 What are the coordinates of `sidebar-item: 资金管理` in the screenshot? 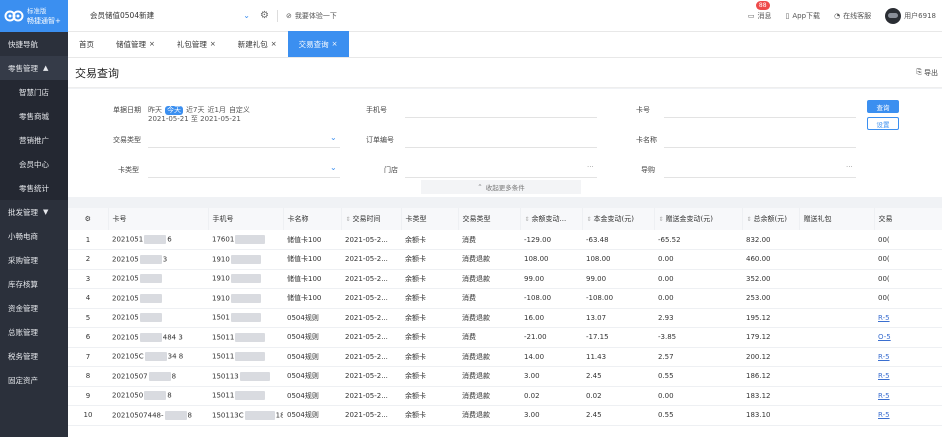 It's located at (34, 308).